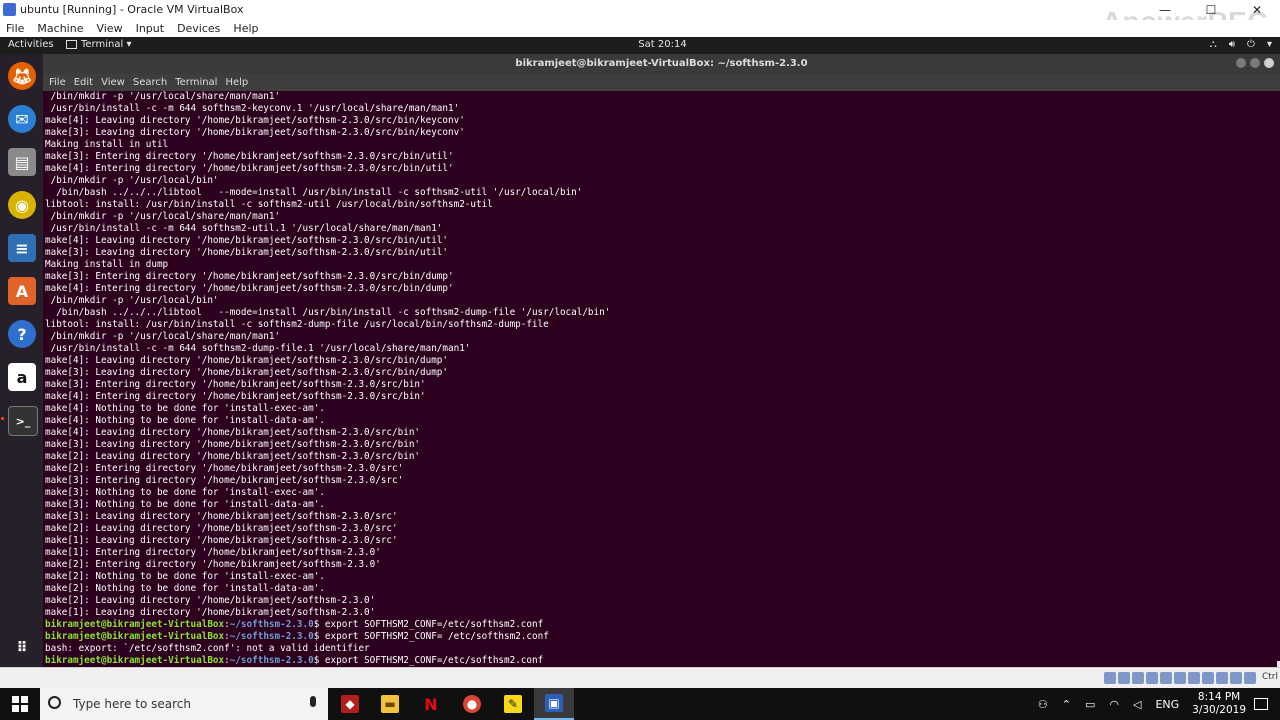 The image size is (1280, 720). I want to click on mouse-integration-icon, so click(1235, 678).